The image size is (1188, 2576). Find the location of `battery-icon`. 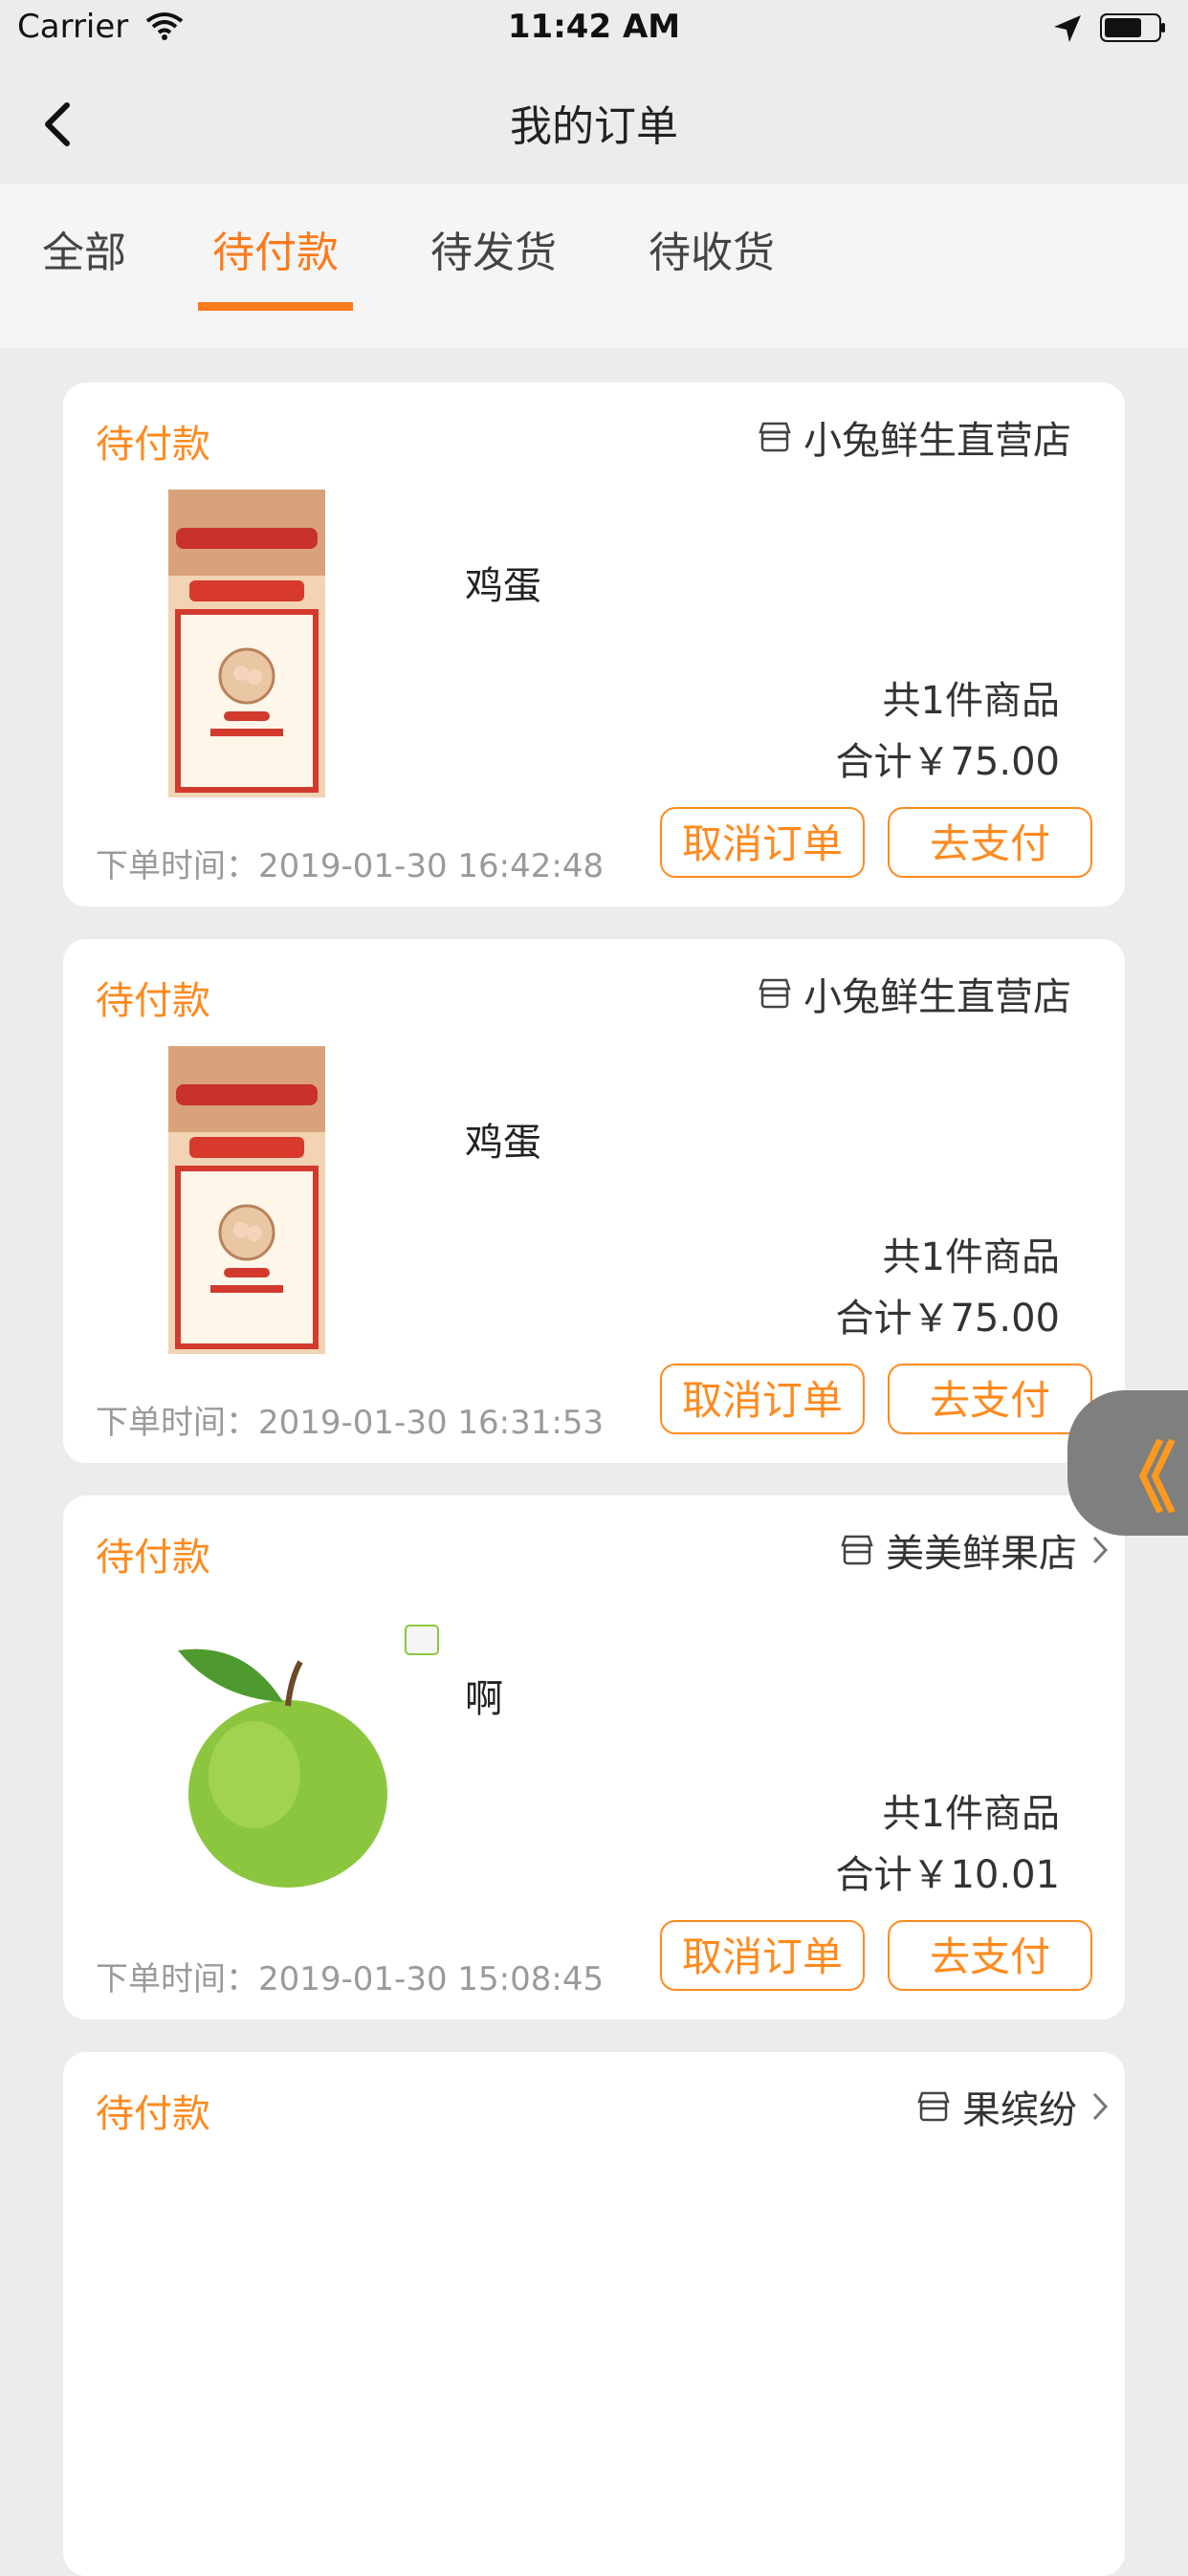

battery-icon is located at coordinates (1132, 27).